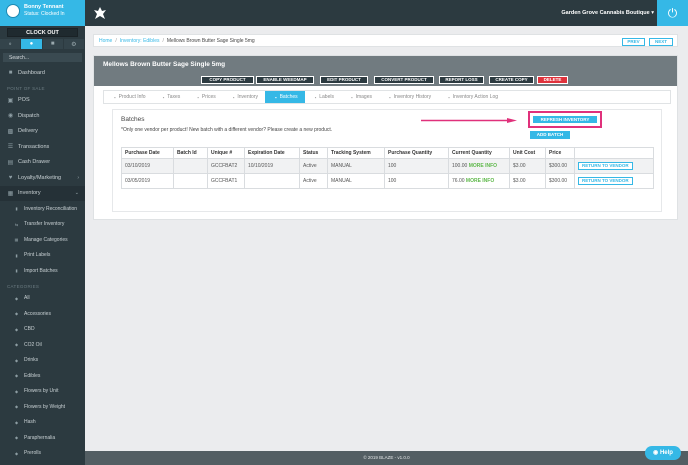  Describe the element at coordinates (23, 286) in the screenshot. I see `categories-section-header: CATEGORIES` at that location.